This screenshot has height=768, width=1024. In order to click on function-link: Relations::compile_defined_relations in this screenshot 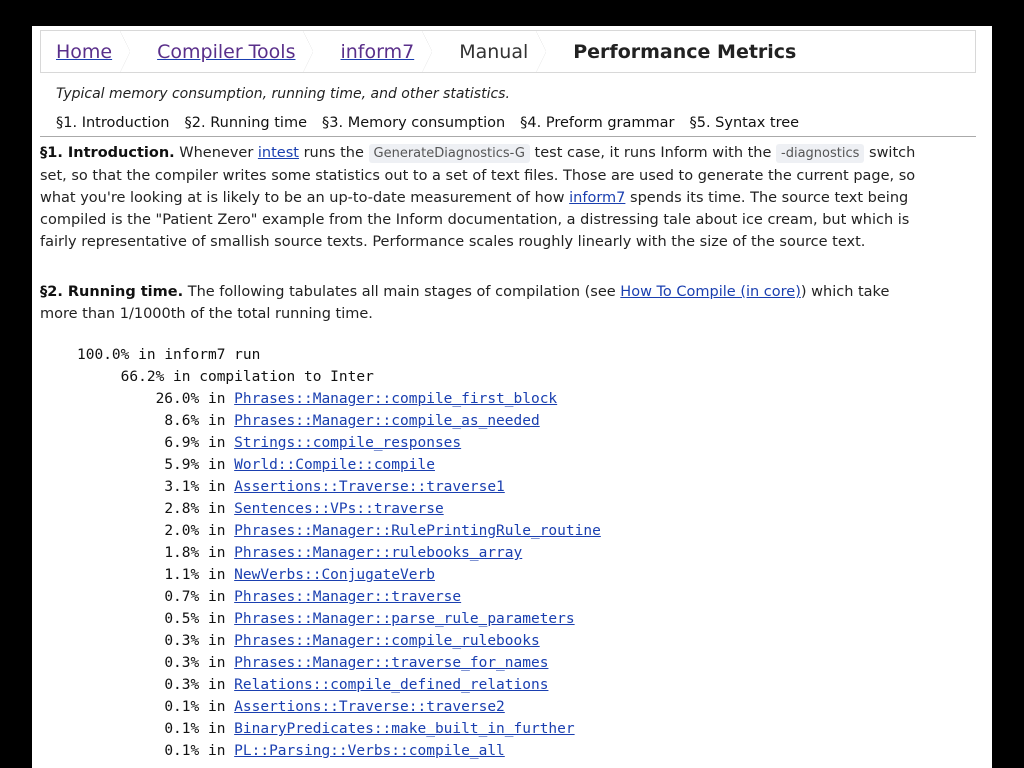, I will do `click(391, 685)`.